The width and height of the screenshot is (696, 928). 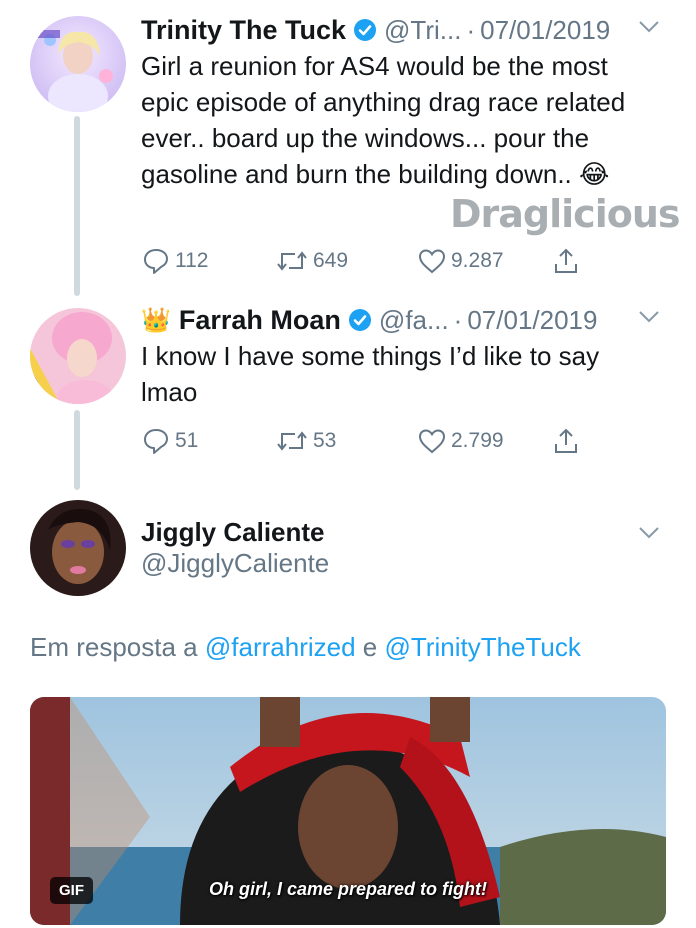 I want to click on reply-connector: e, so click(x=370, y=647).